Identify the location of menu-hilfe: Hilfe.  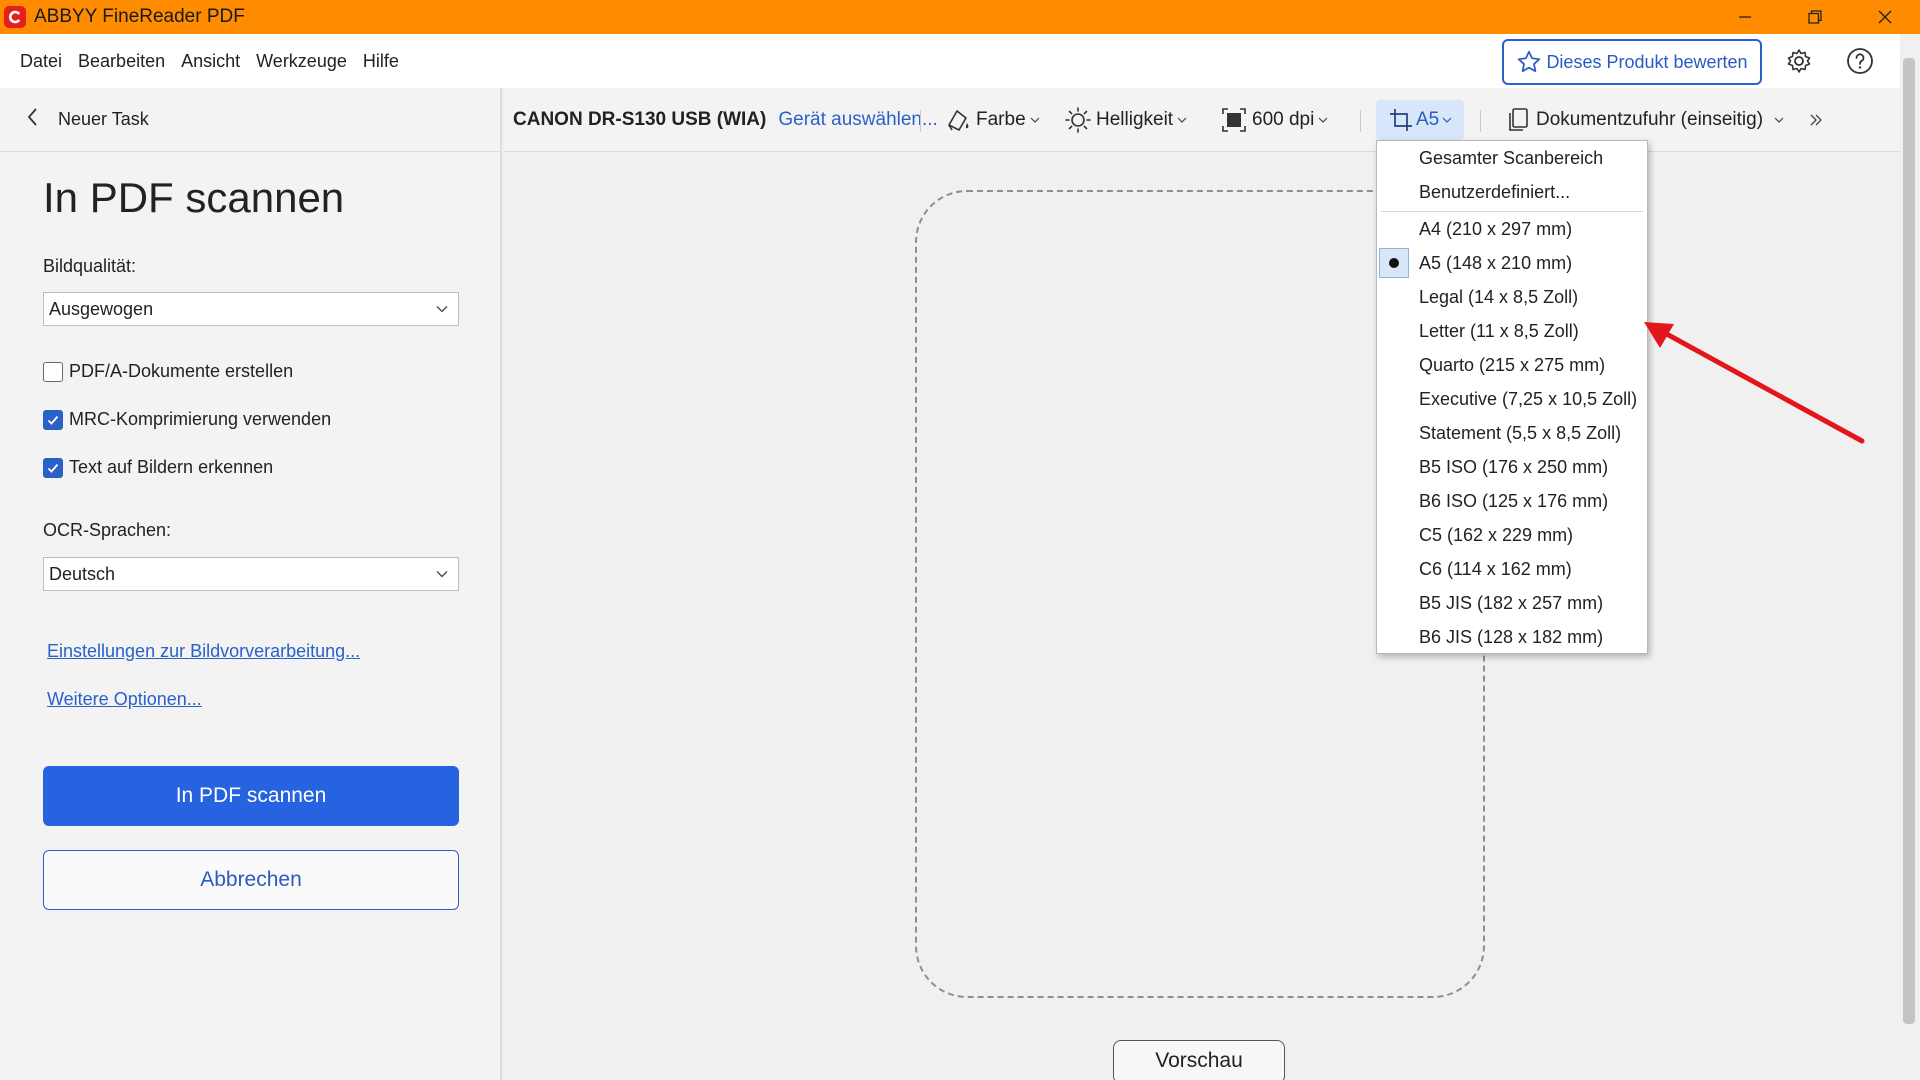
(381, 61).